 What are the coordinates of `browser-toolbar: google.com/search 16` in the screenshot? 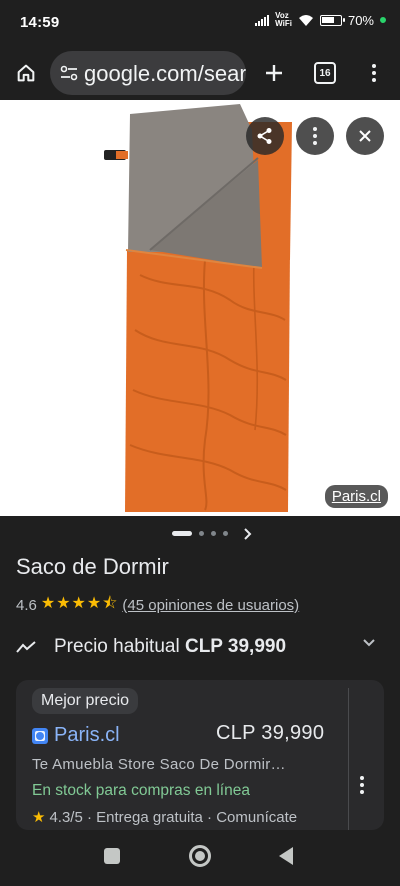 It's located at (200, 73).